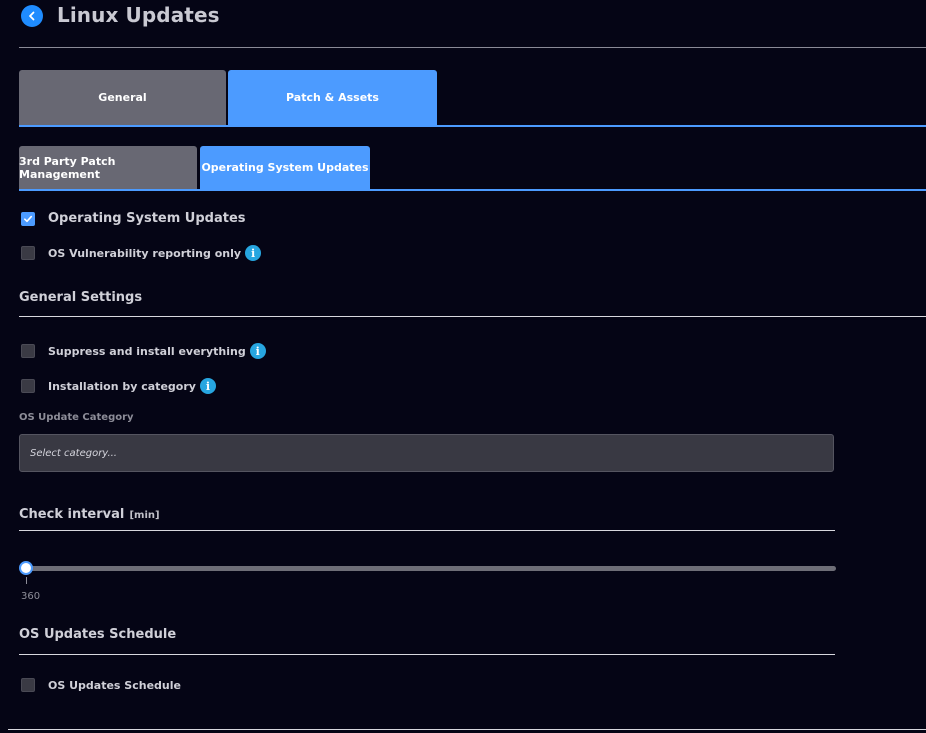 The height and width of the screenshot is (733, 926). I want to click on check-interval-slider-track, so click(431, 568).